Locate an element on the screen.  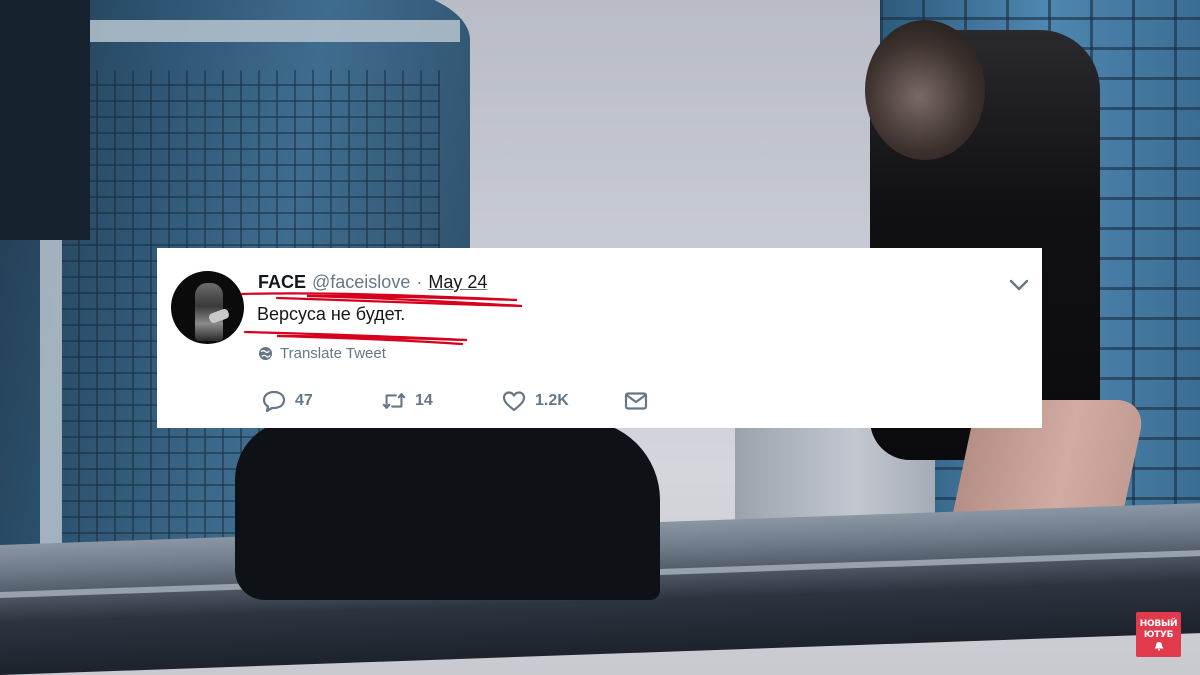
retweet-button: 14 is located at coordinates (441, 401).